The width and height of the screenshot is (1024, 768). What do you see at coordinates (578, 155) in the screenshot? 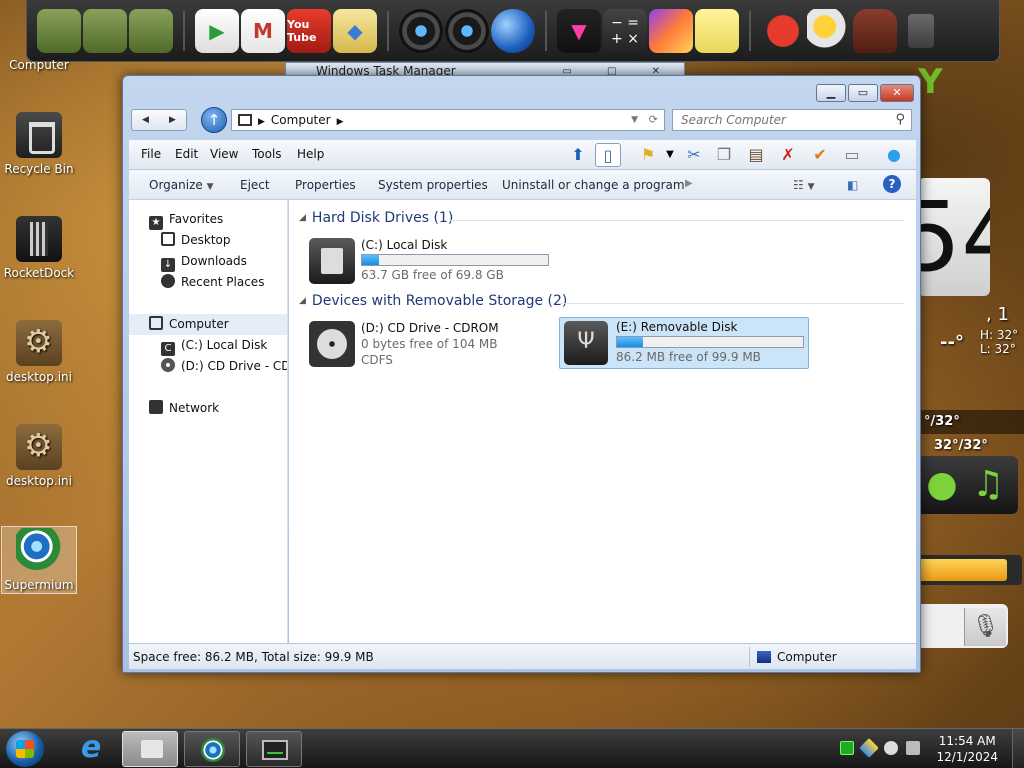
I see `up-toolbar-icon: ⬆` at bounding box center [578, 155].